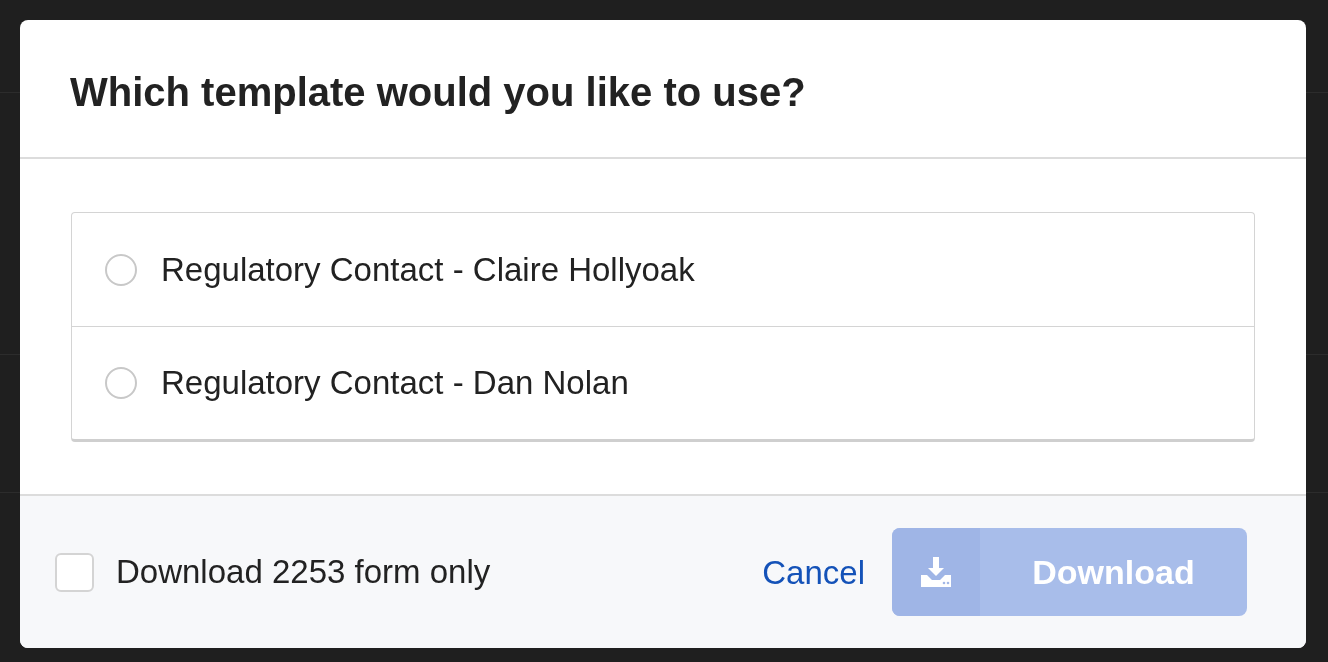  Describe the element at coordinates (813, 572) in the screenshot. I see `cancel-button: Cancel` at that location.